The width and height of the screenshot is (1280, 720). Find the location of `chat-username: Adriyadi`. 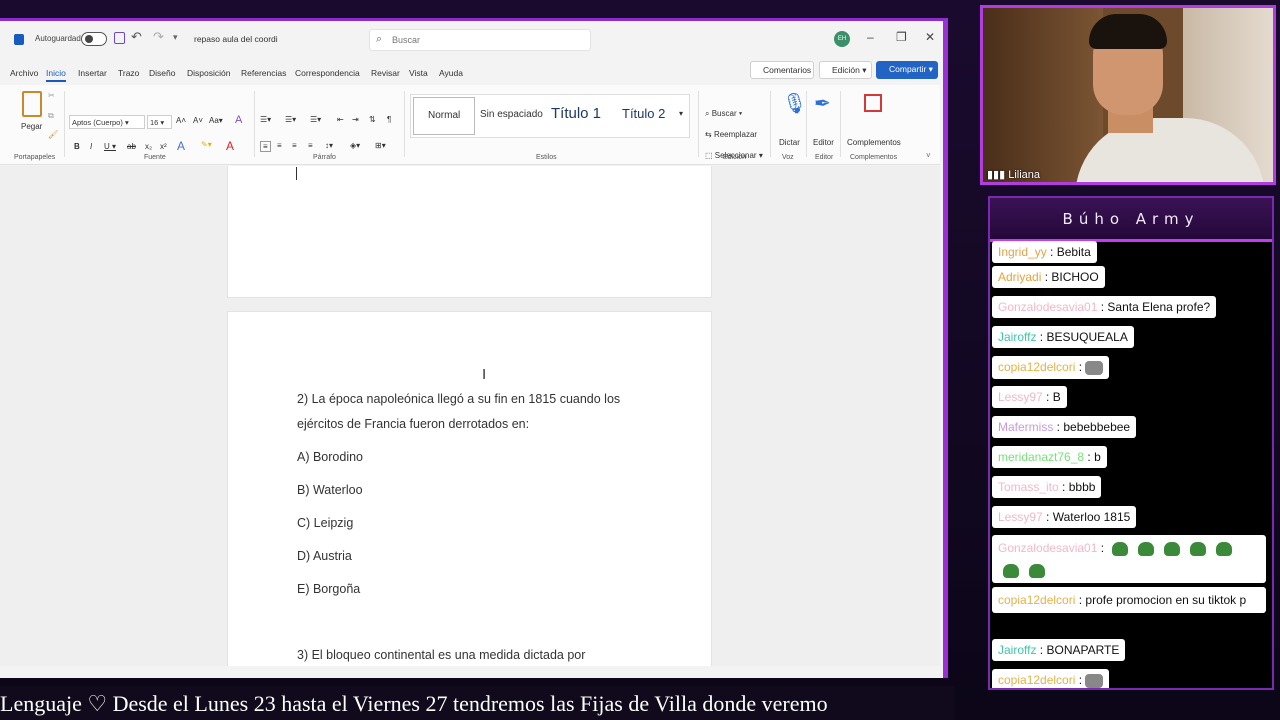

chat-username: Adriyadi is located at coordinates (1019, 277).